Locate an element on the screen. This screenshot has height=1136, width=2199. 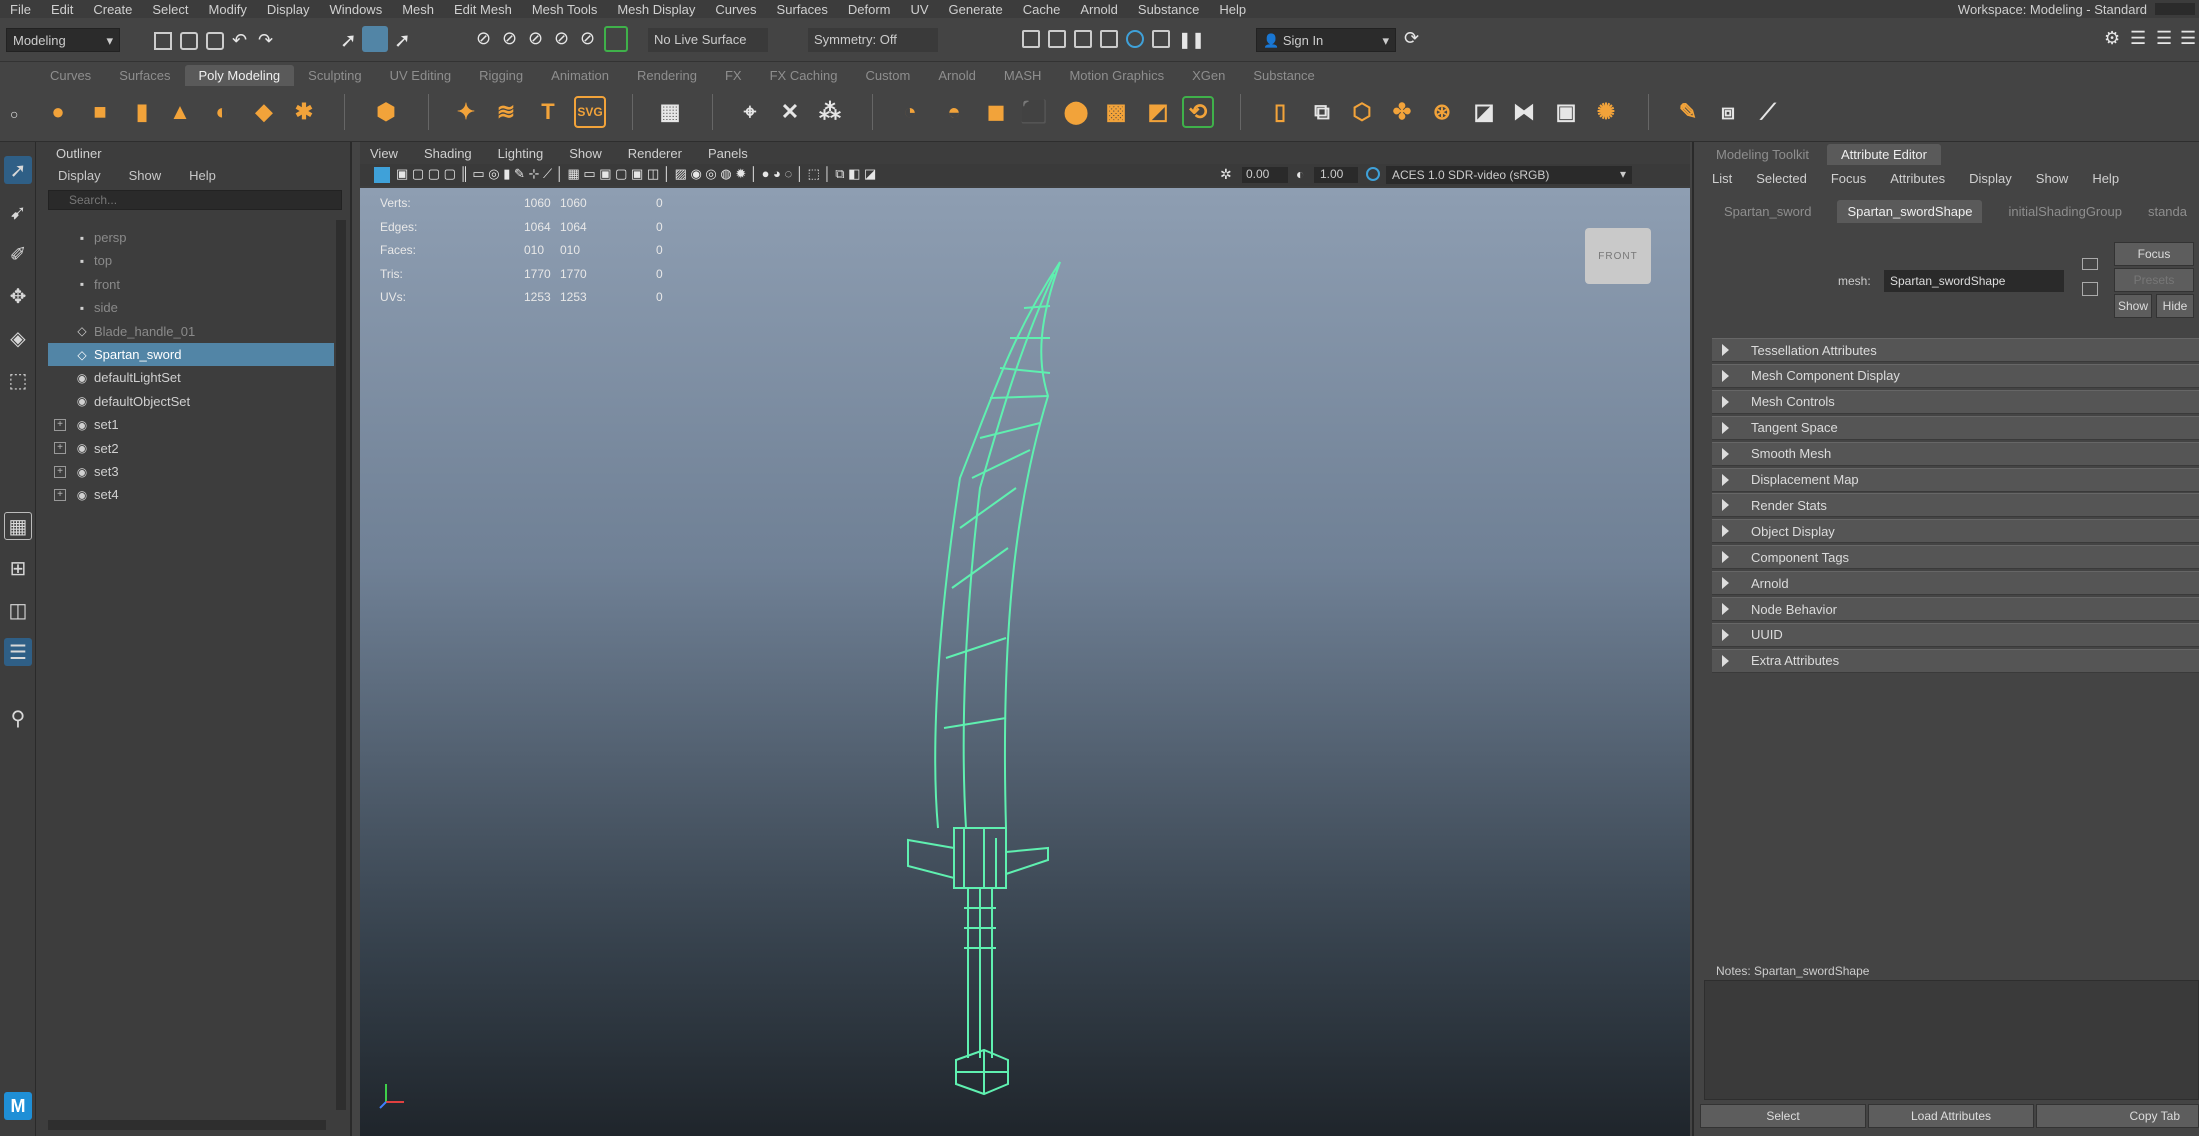
ae-menu-display: Display is located at coordinates (1990, 178).